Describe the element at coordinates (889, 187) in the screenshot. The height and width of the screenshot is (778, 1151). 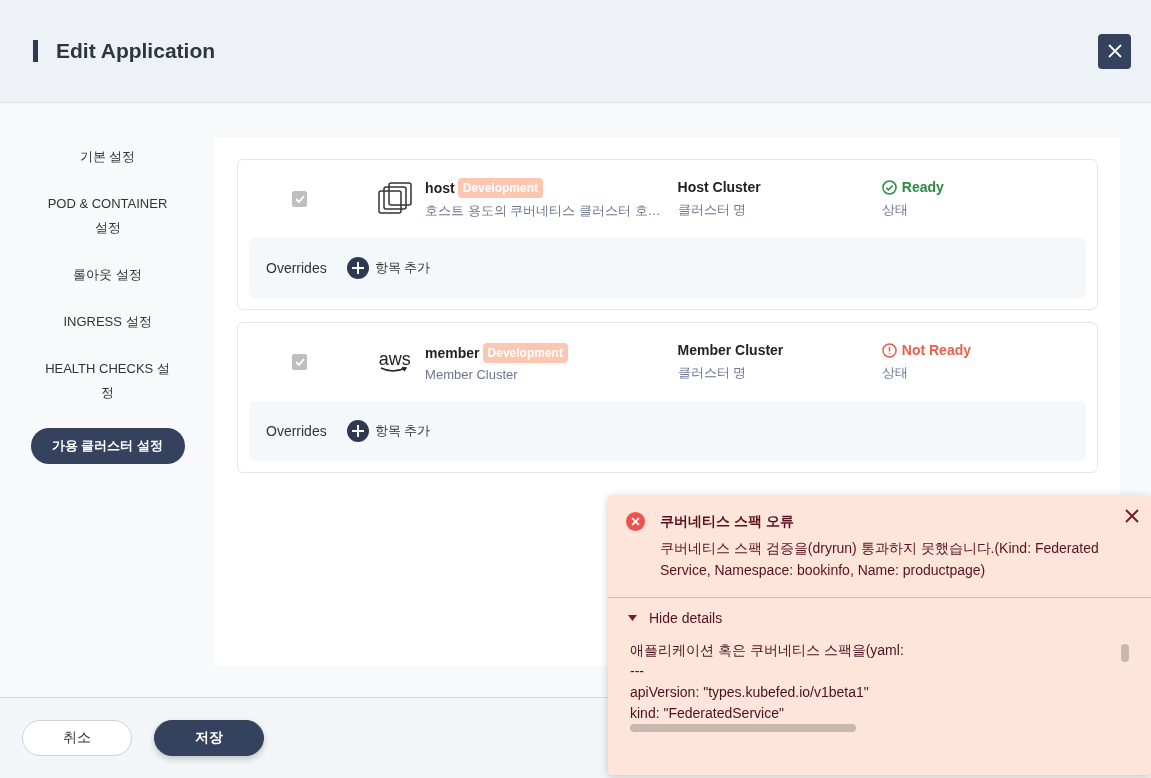
I see `check-circle-icon` at that location.